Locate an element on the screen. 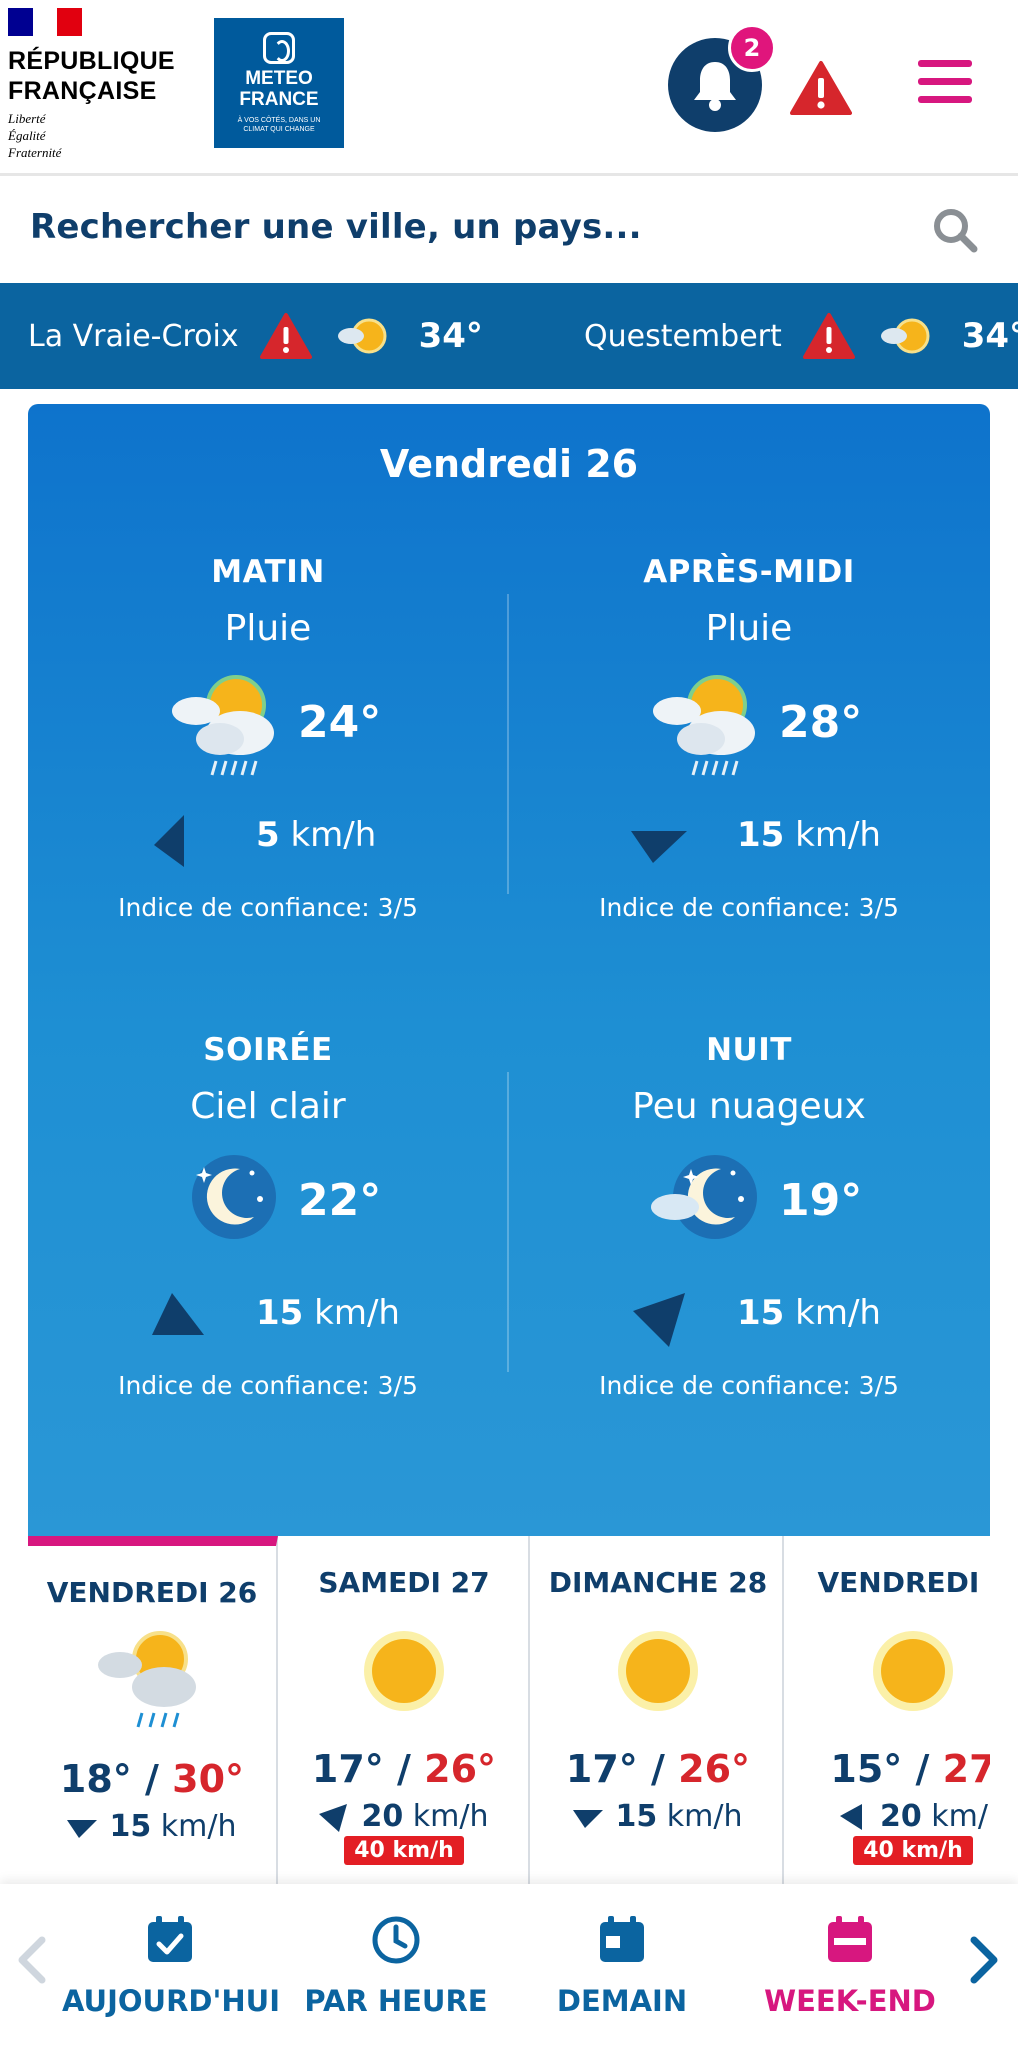 The height and width of the screenshot is (2048, 1018). tab-weekend: WEEK-END is located at coordinates (850, 1966).